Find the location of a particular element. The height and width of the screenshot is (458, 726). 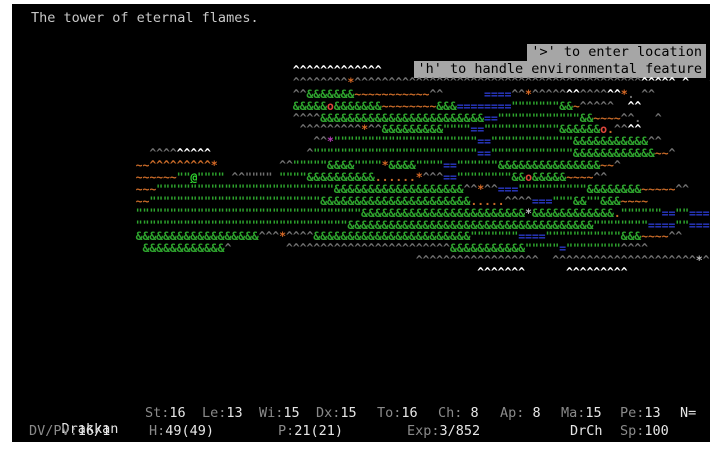

hint-enter-location: '>' to enter location is located at coordinates (616, 52).